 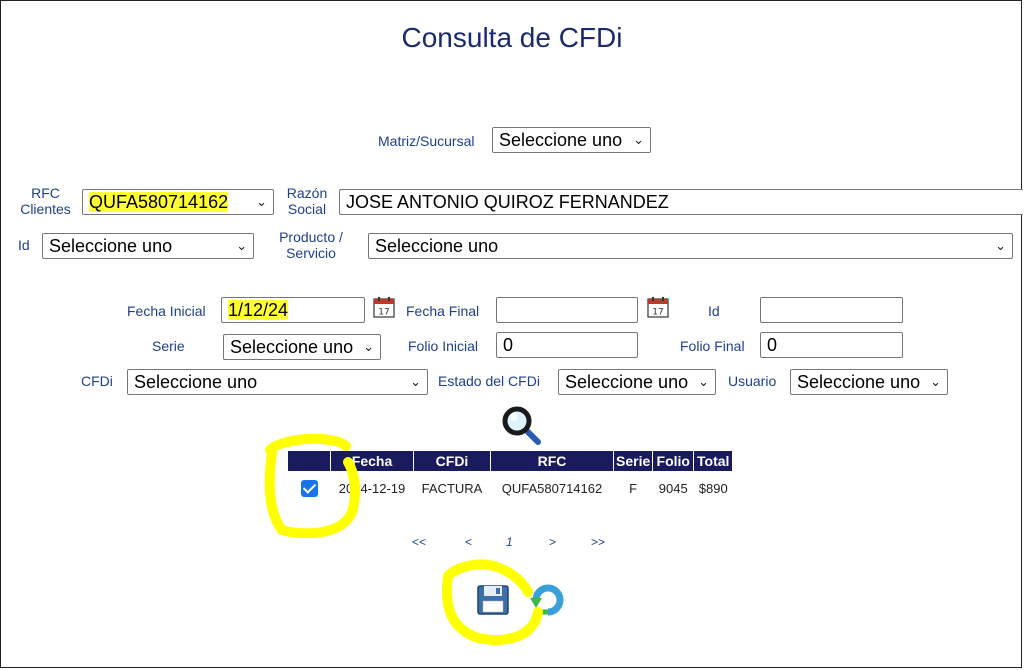 I want to click on cfdi-select-value: Seleccione uno, so click(x=196, y=382).